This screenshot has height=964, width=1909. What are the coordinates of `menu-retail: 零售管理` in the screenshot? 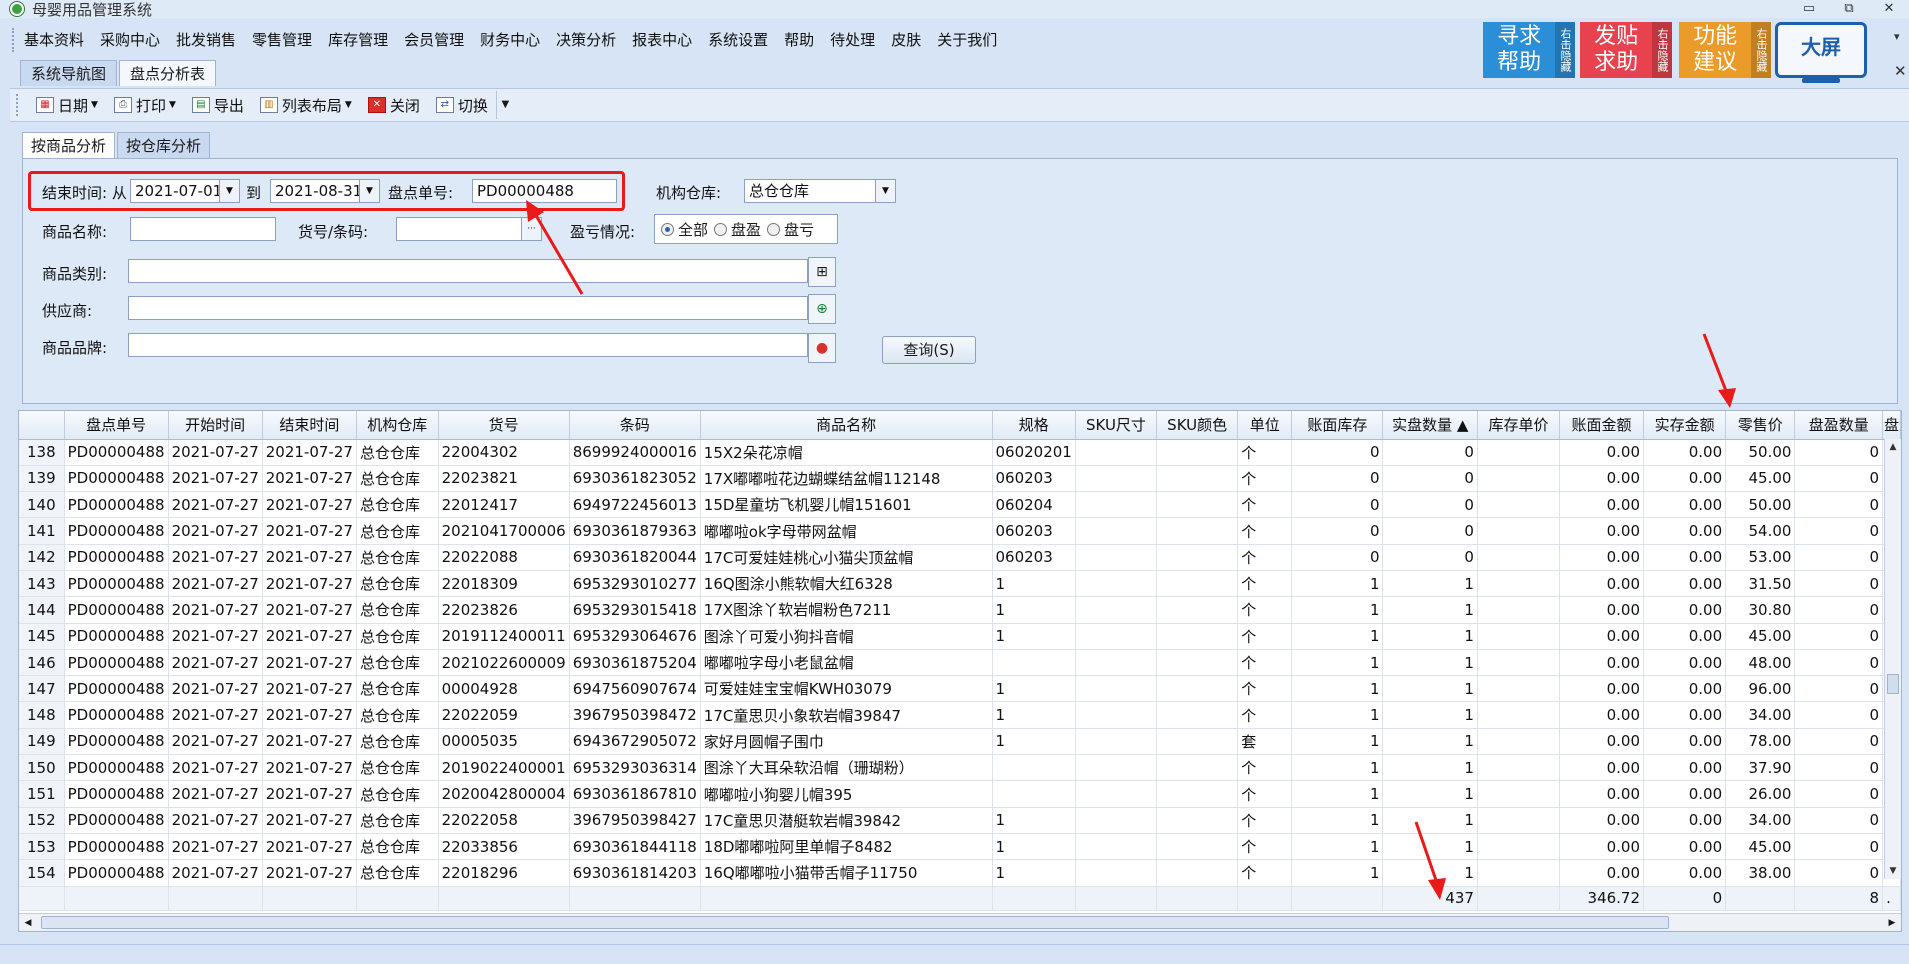 It's located at (282, 40).